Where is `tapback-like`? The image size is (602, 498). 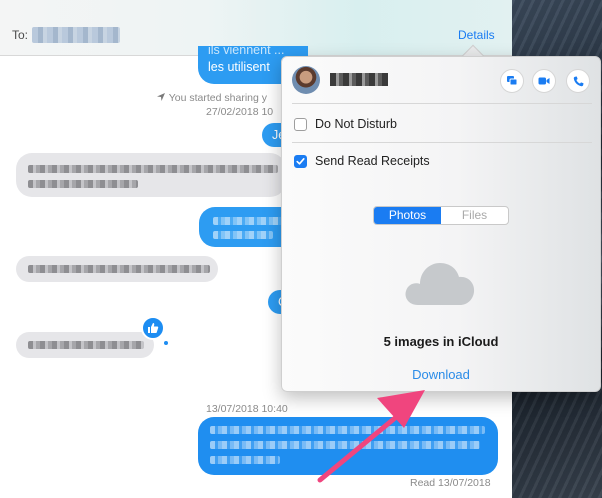 tapback-like is located at coordinates (153, 328).